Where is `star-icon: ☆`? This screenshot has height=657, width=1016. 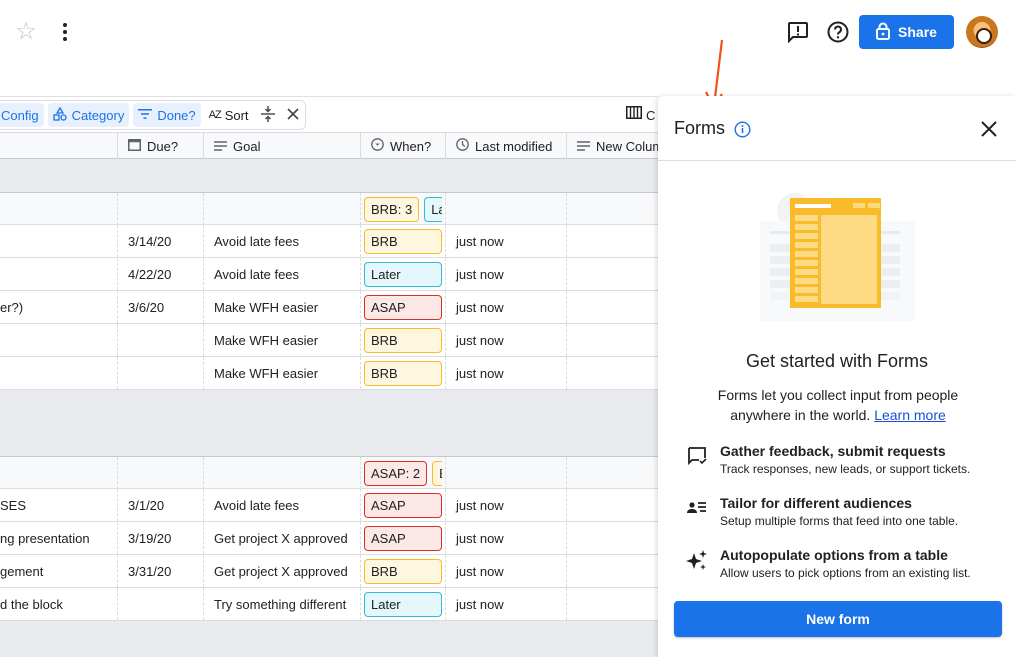 star-icon: ☆ is located at coordinates (26, 32).